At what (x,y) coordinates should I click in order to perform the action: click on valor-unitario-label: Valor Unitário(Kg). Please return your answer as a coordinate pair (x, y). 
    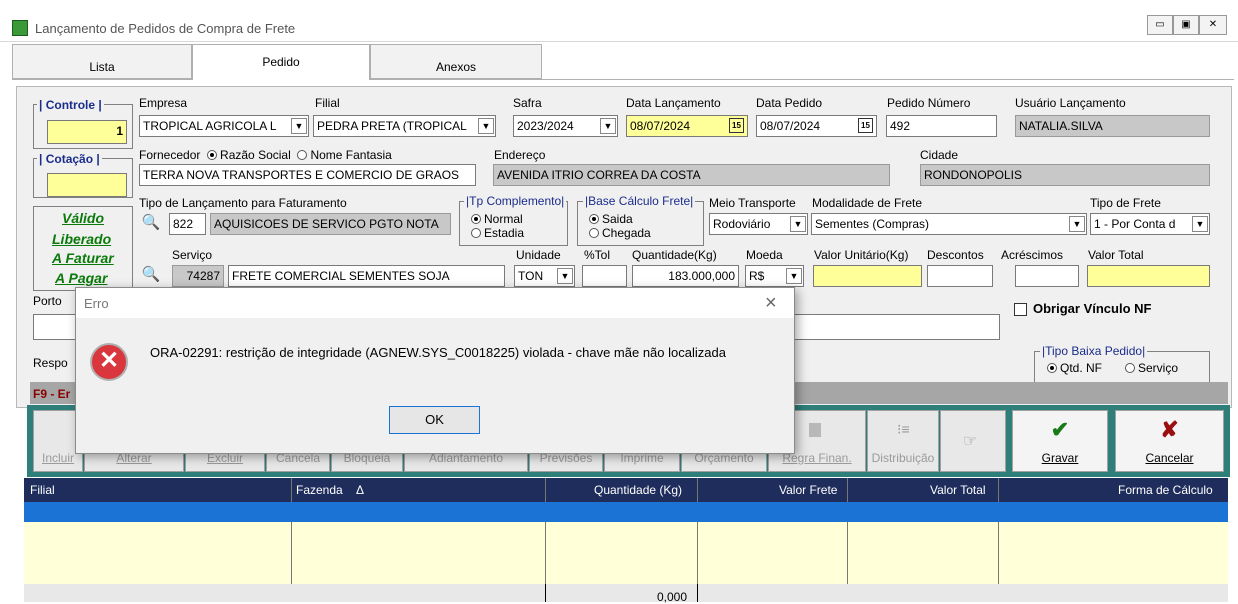
    Looking at the image, I should click on (861, 255).